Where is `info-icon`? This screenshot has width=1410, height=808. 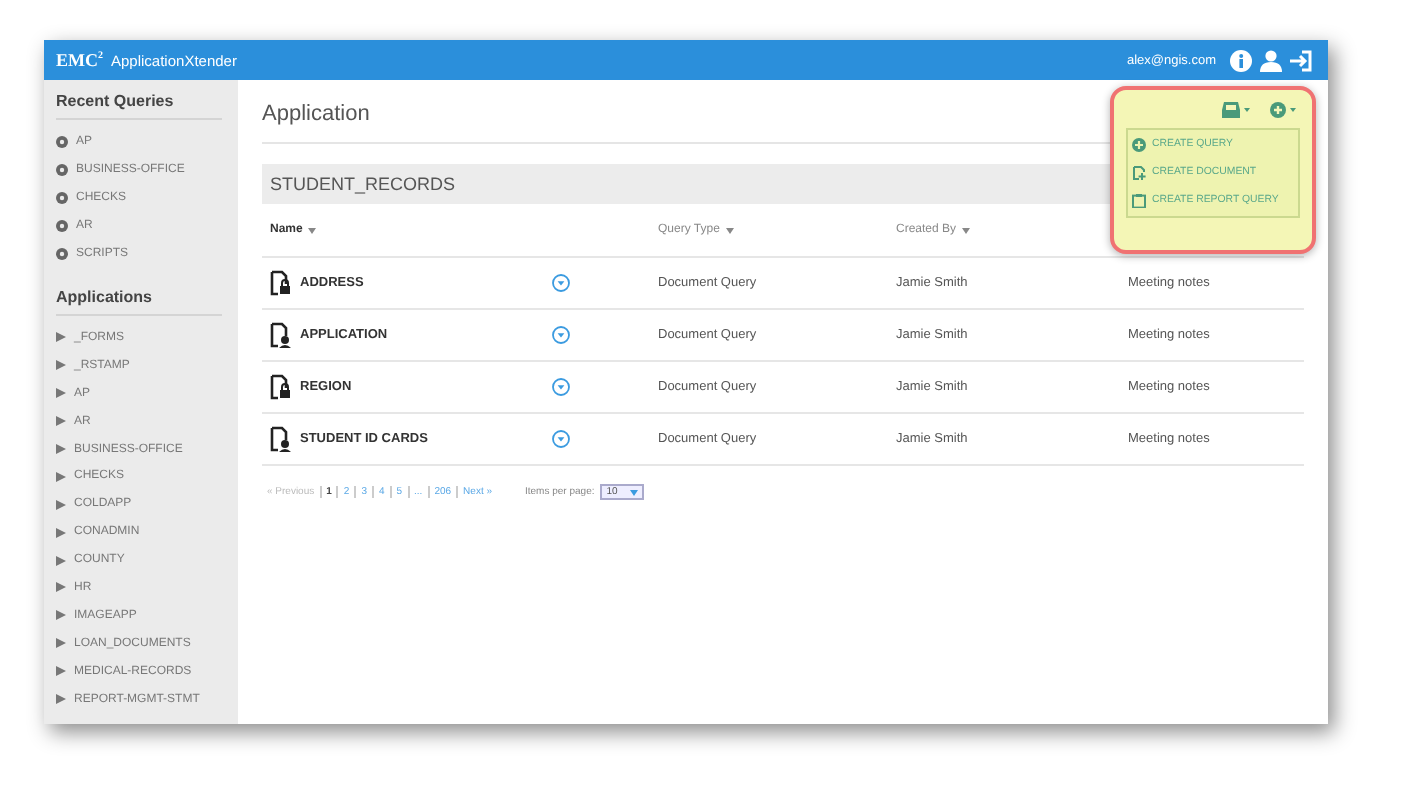
info-icon is located at coordinates (1241, 60).